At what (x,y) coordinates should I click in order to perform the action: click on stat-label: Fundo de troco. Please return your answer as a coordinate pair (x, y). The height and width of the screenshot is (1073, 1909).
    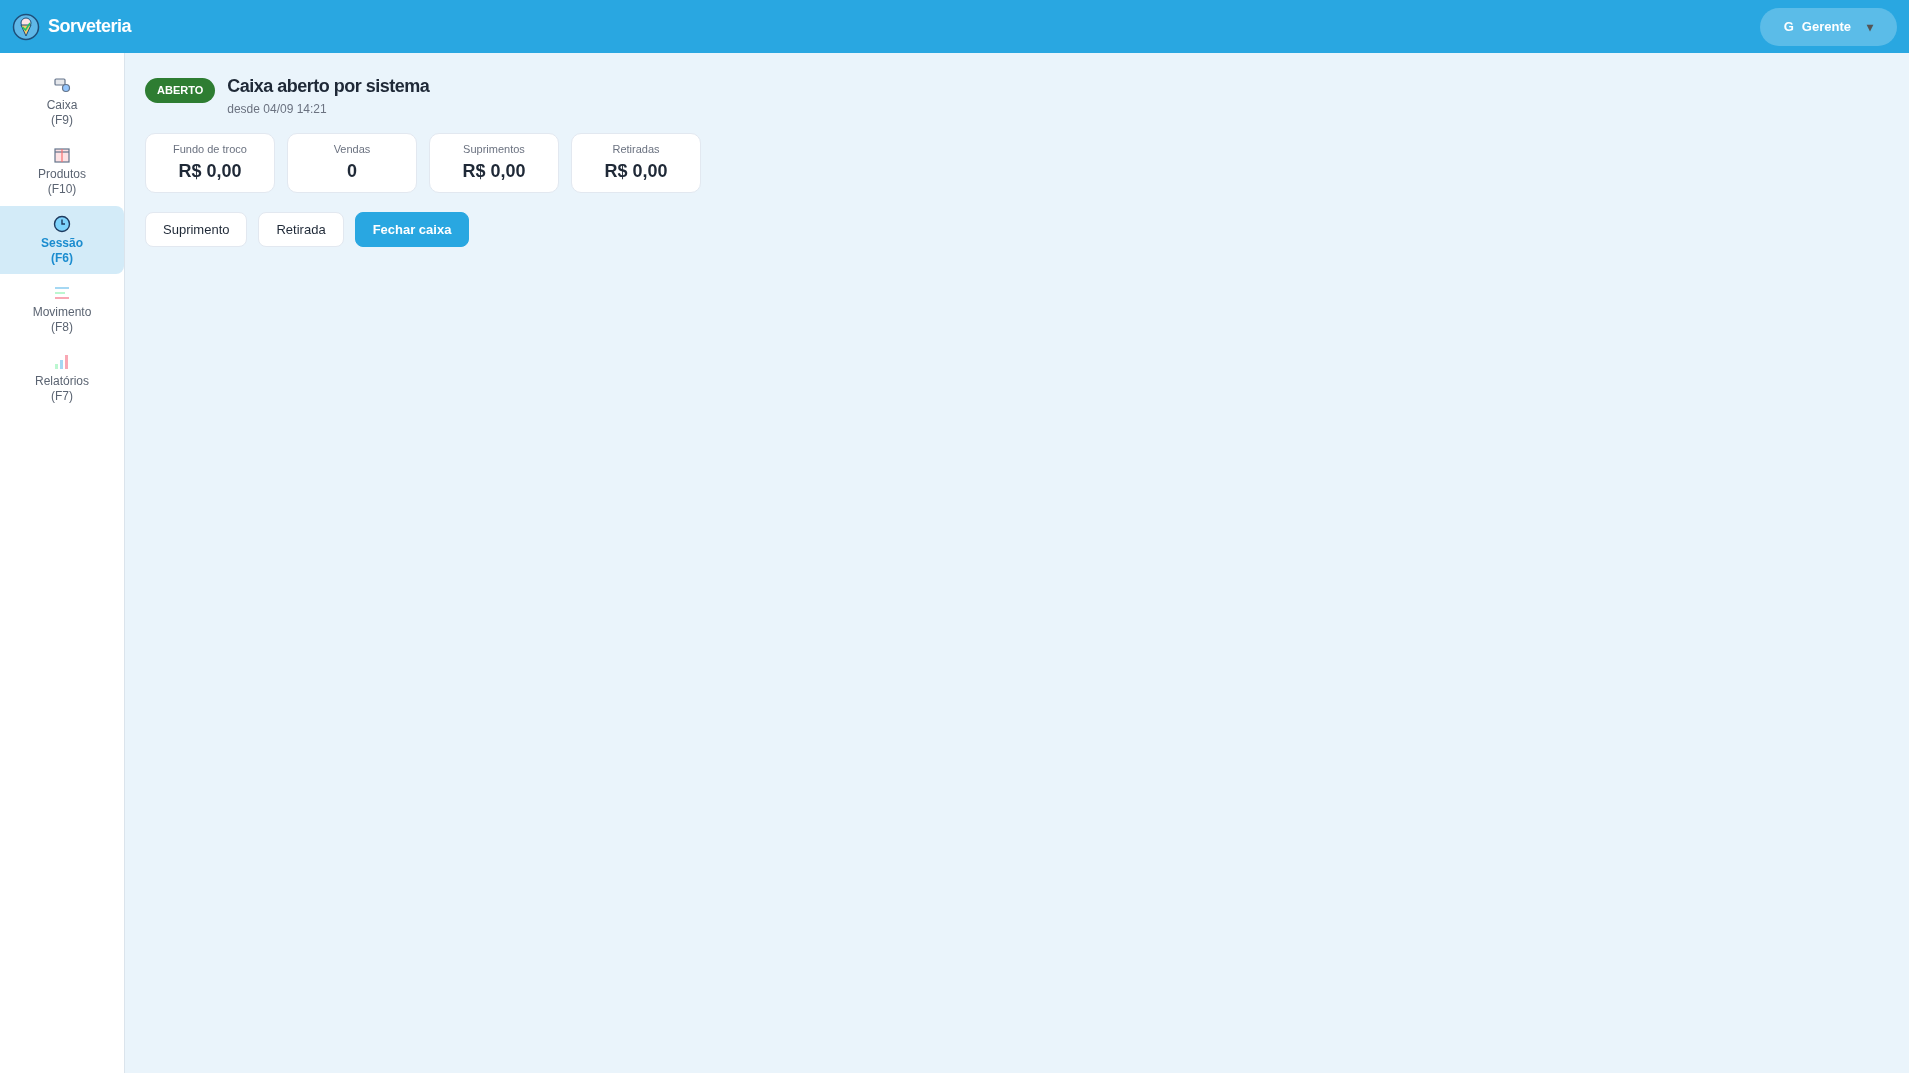
    Looking at the image, I should click on (210, 150).